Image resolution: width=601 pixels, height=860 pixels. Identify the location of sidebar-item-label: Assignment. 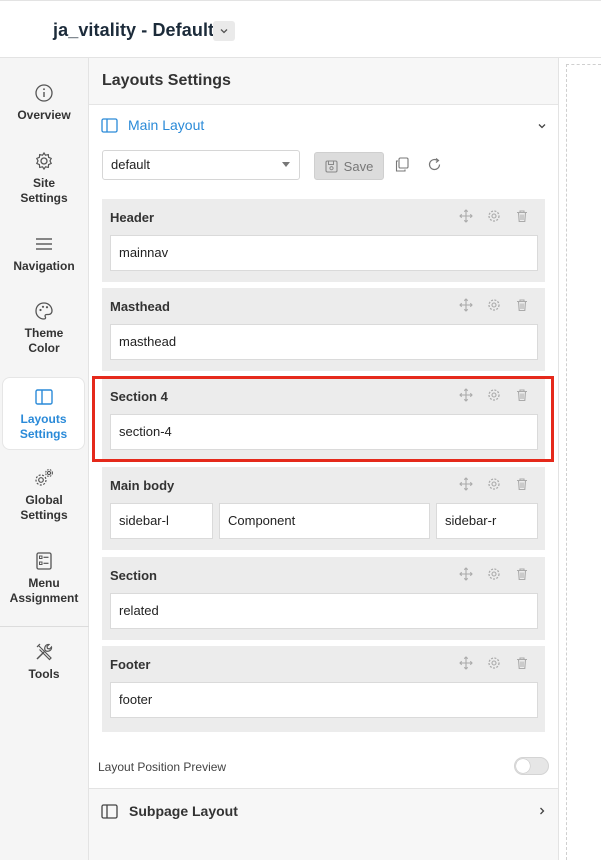
(44, 598).